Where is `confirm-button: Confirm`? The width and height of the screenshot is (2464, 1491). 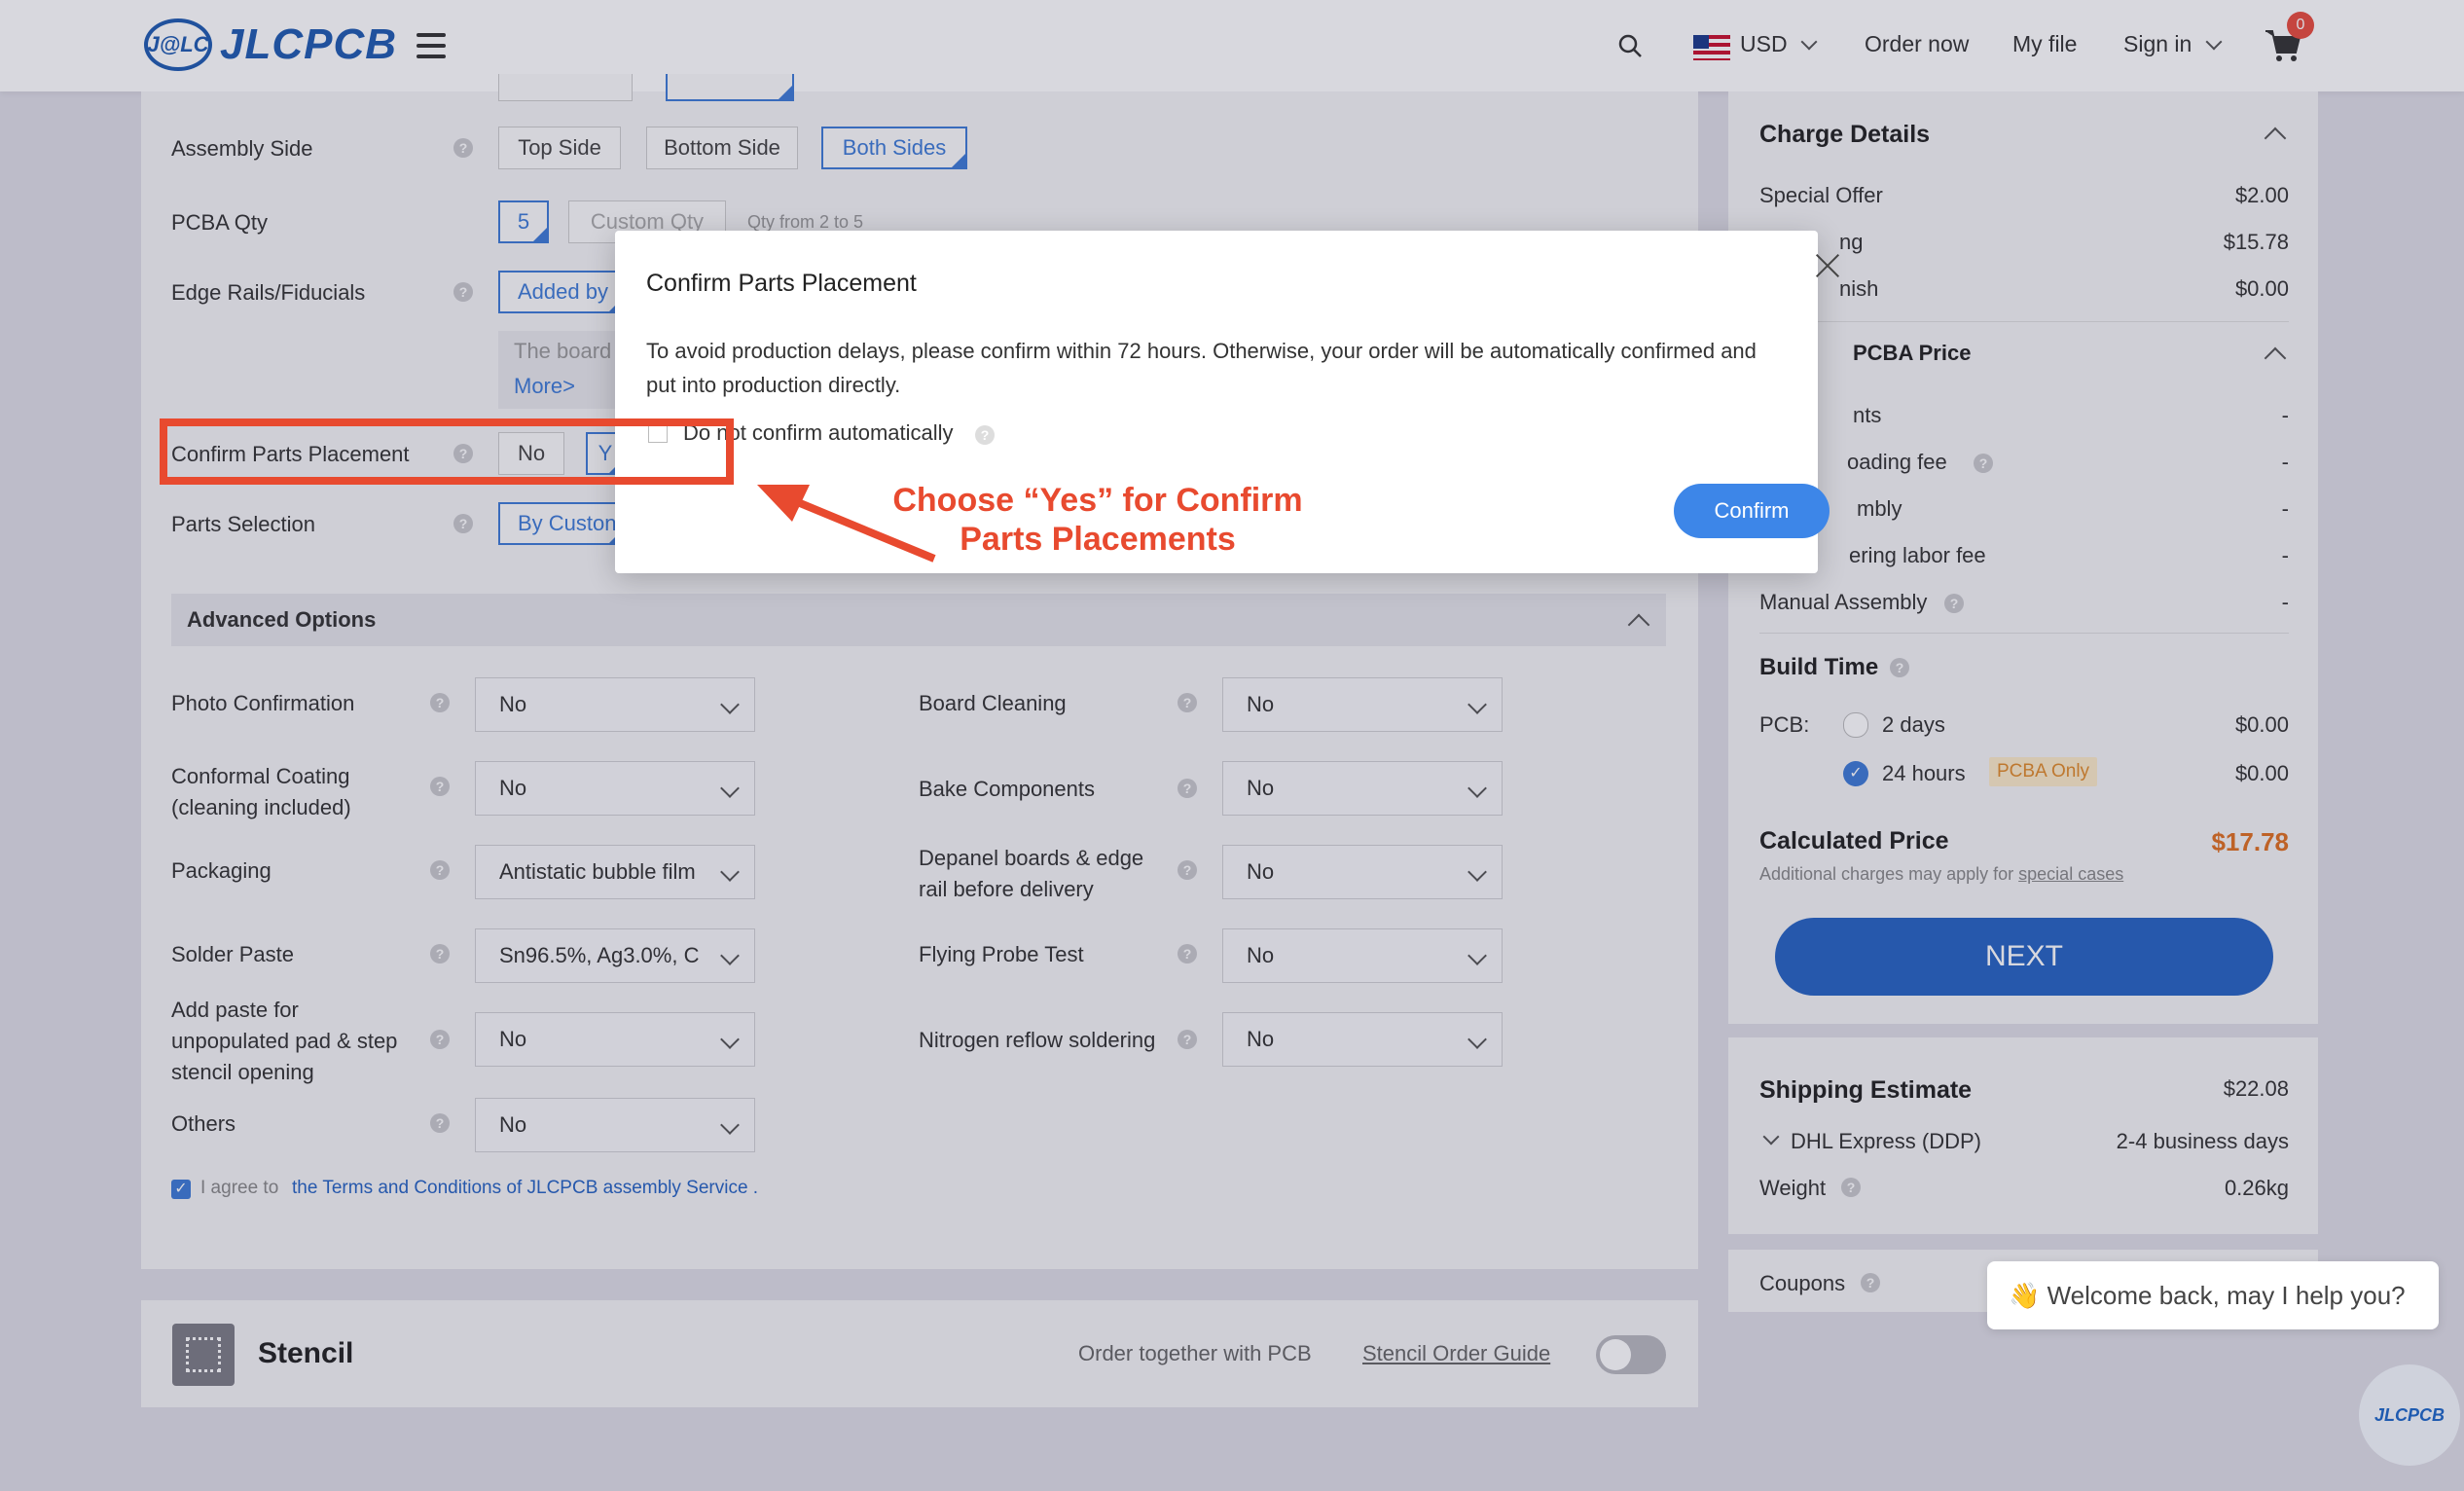 confirm-button: Confirm is located at coordinates (1752, 511).